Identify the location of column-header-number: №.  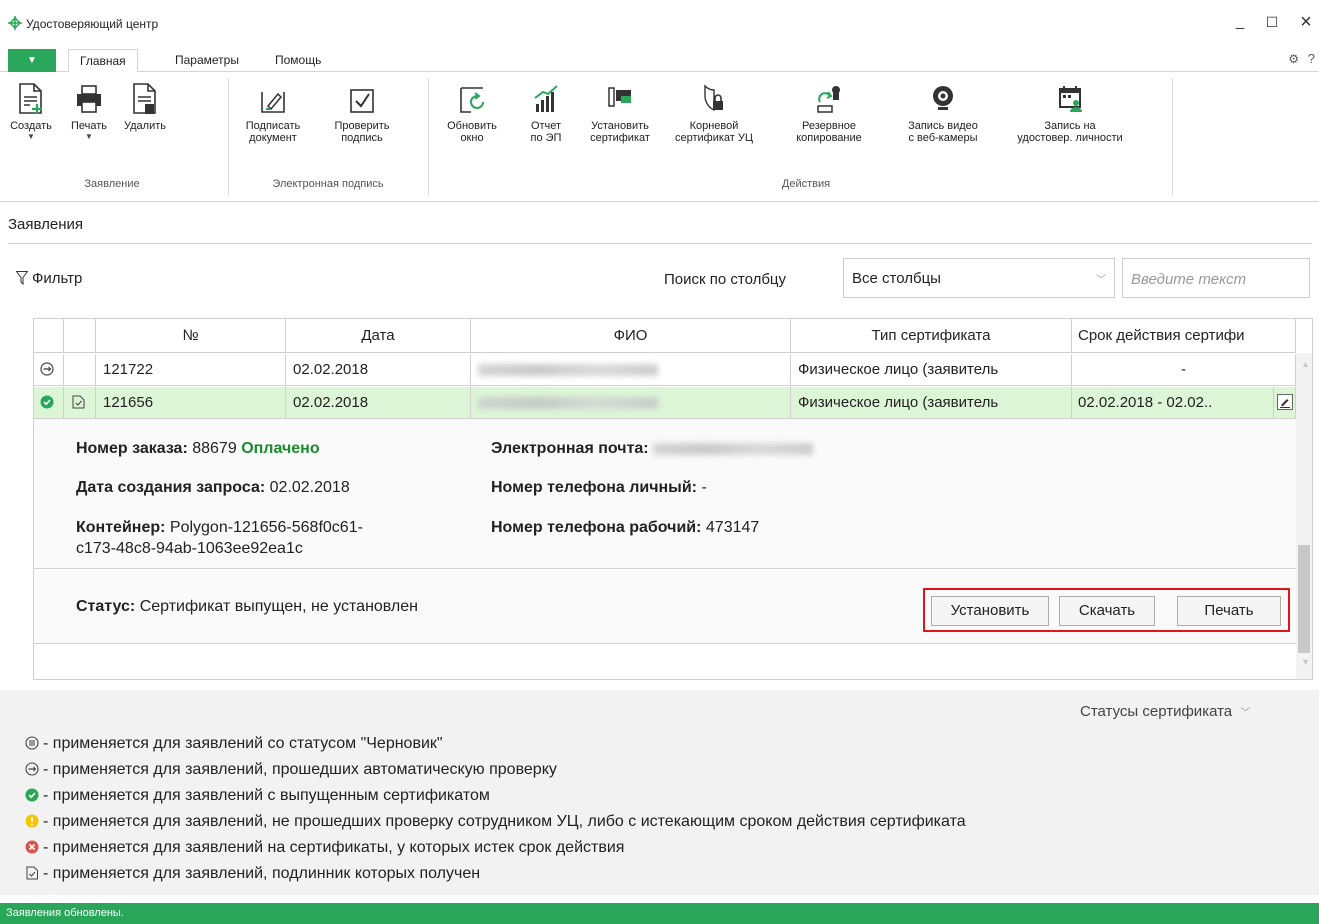
(191, 336).